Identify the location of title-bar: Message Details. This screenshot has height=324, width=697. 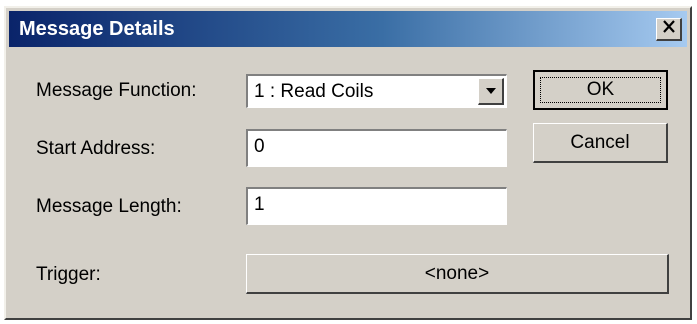
(348, 29).